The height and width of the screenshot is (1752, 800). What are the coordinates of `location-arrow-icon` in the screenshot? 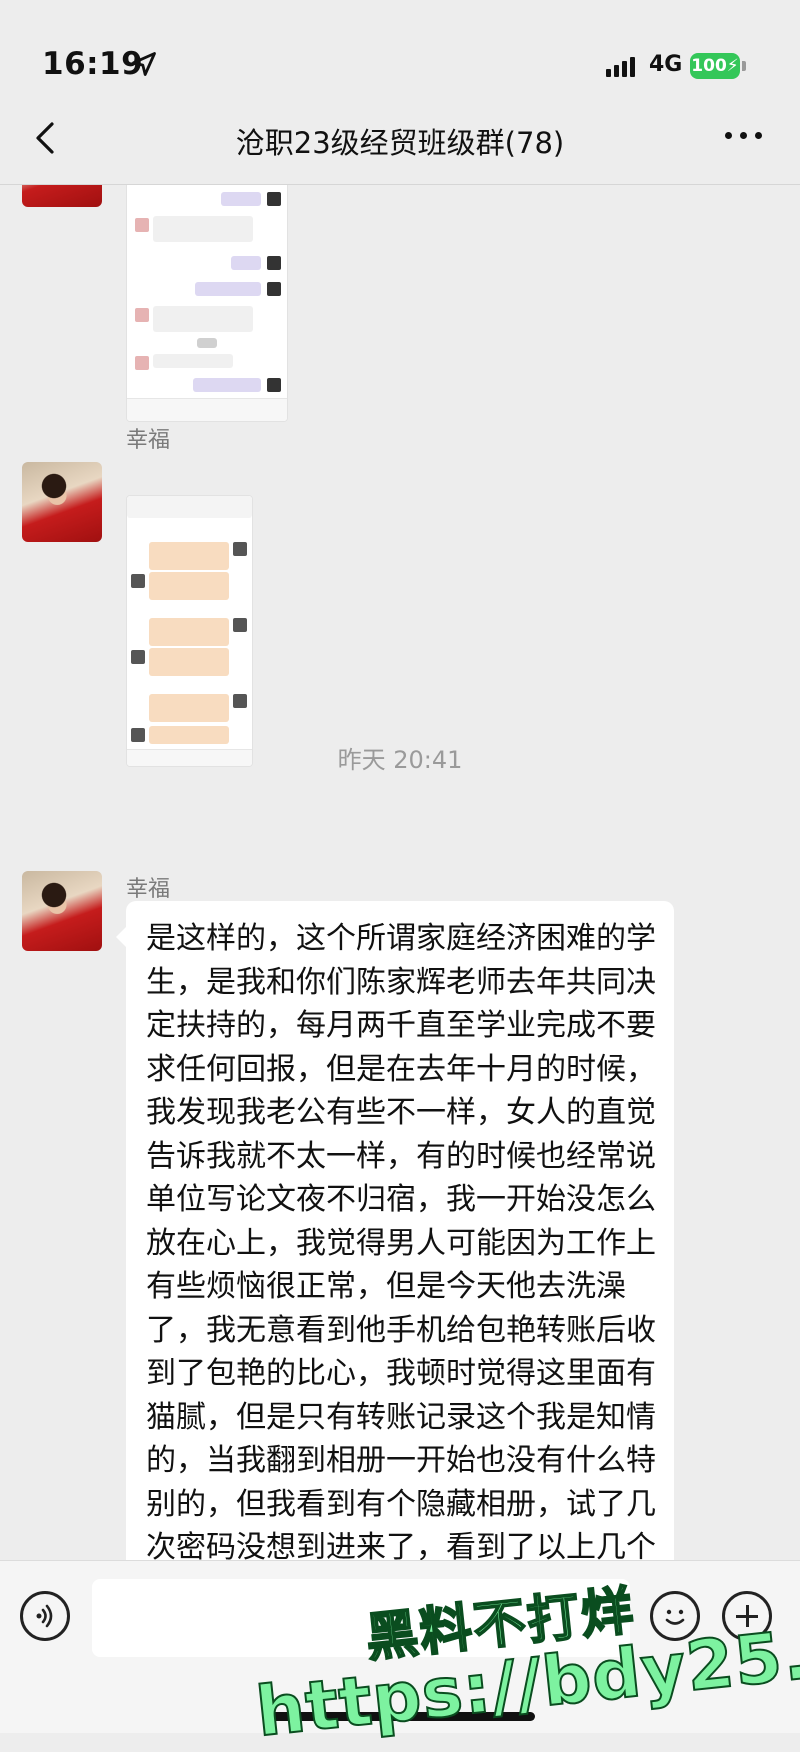 It's located at (144, 64).